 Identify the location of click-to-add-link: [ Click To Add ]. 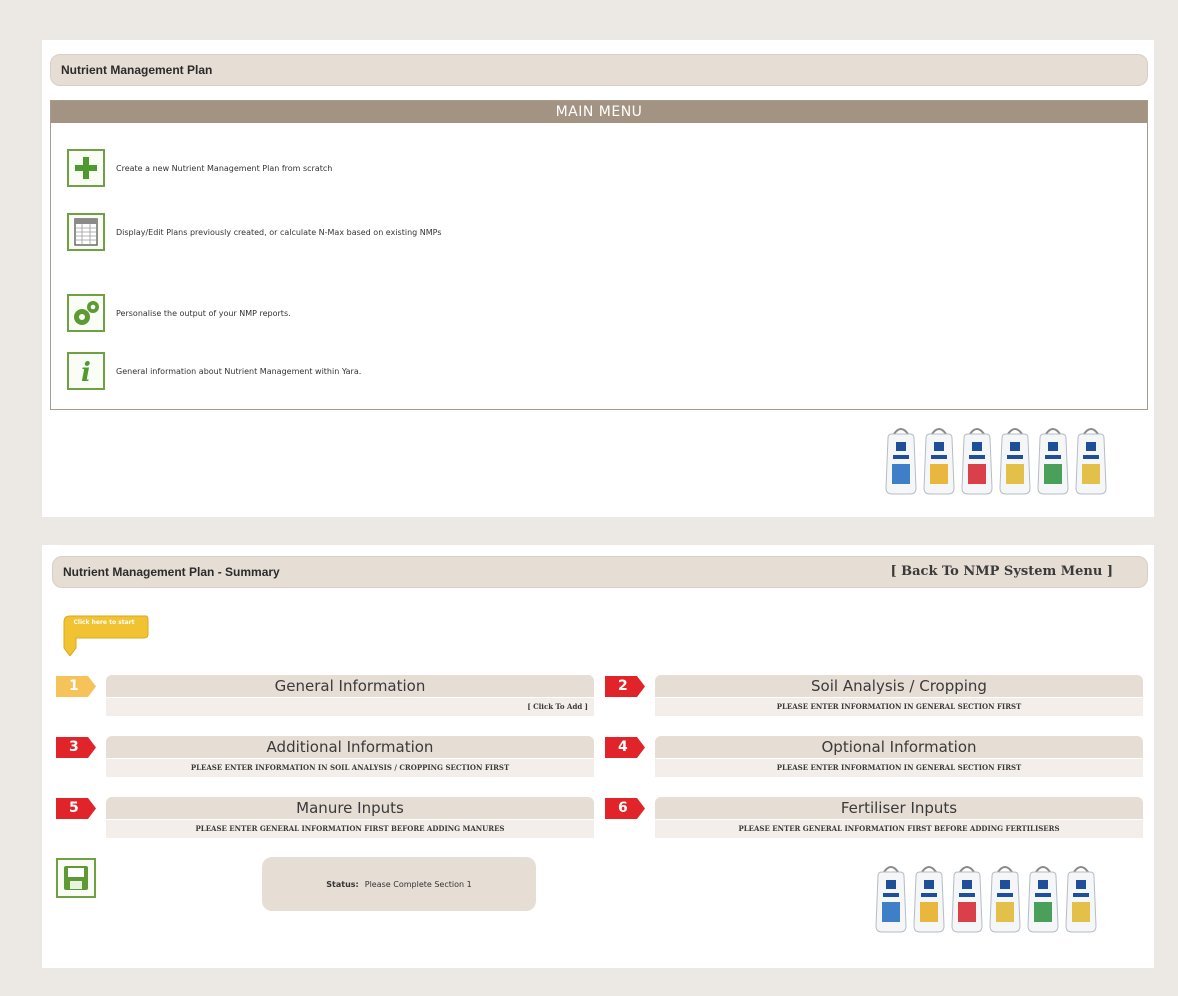
(350, 707).